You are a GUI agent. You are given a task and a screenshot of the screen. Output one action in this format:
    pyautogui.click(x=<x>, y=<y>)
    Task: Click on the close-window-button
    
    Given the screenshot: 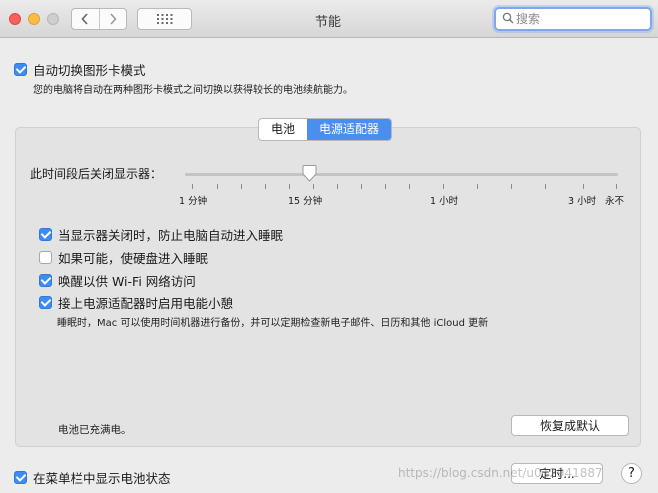 What is the action you would take?
    pyautogui.click(x=15, y=19)
    